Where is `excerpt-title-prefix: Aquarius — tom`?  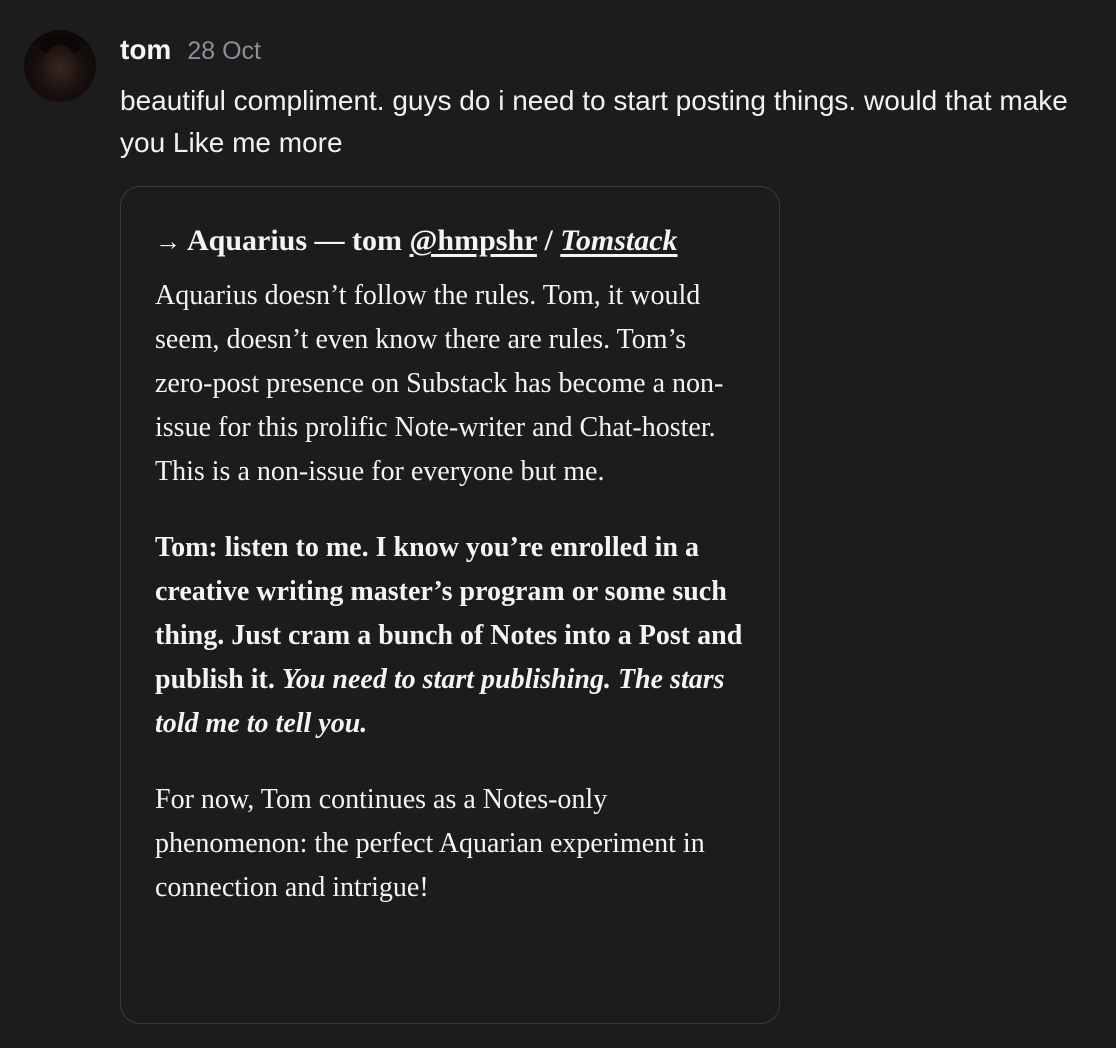
excerpt-title-prefix: Aquarius — tom is located at coordinates (298, 240).